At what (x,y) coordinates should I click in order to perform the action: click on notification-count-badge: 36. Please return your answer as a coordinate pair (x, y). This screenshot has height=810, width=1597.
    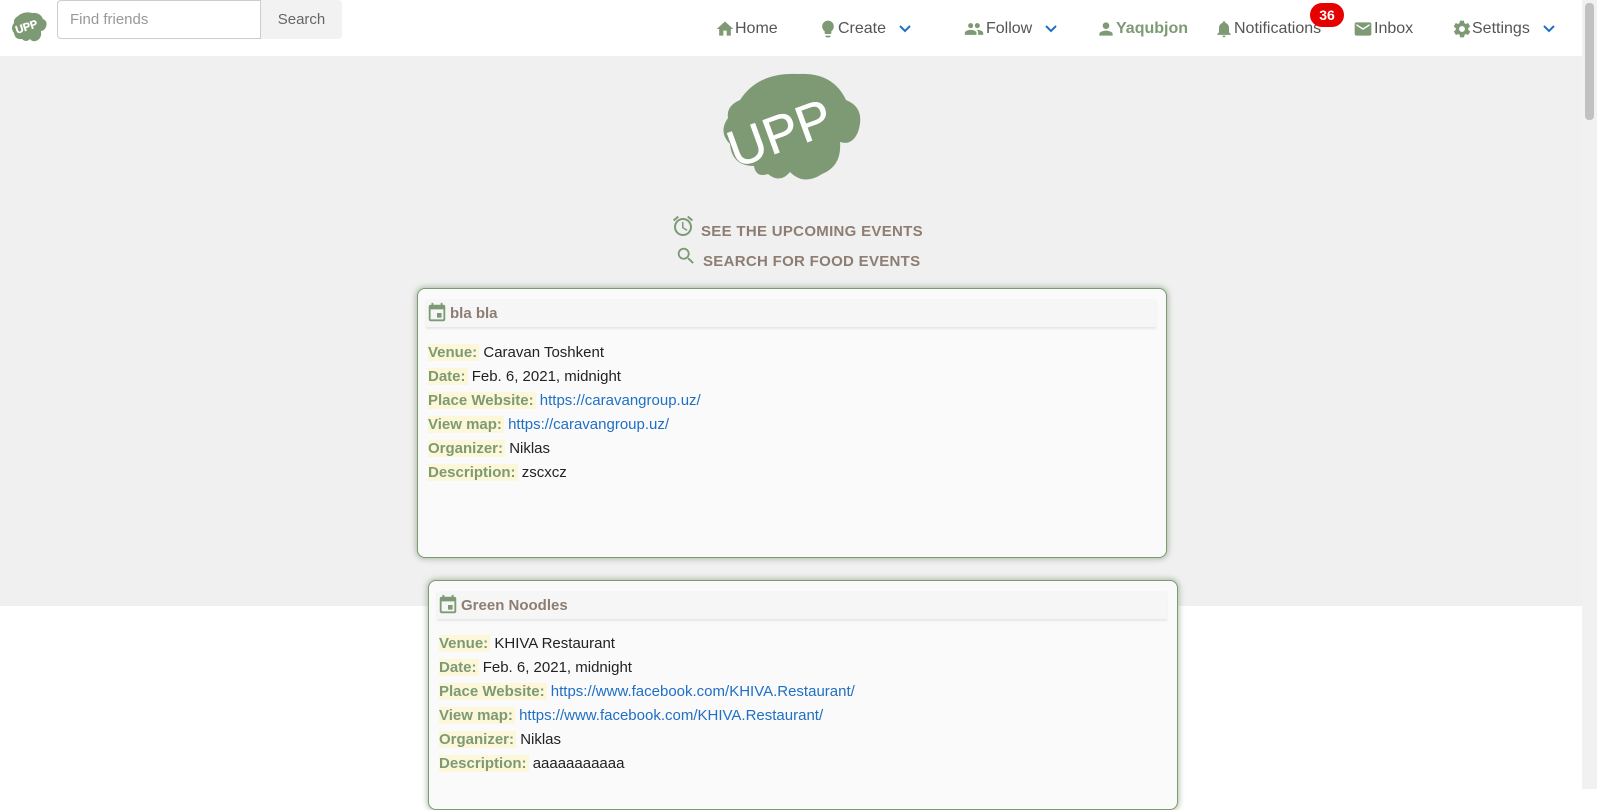
    Looking at the image, I should click on (1327, 15).